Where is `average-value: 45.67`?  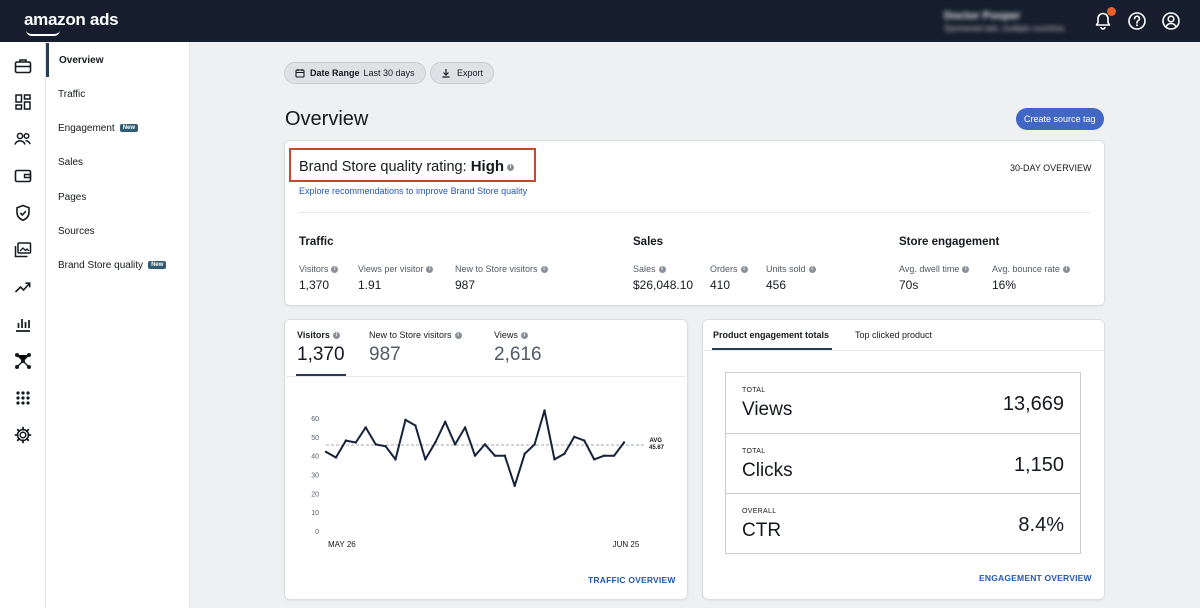
average-value: 45.67 is located at coordinates (657, 448).